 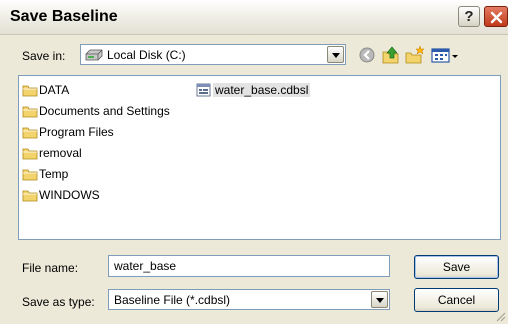 What do you see at coordinates (203, 90) in the screenshot?
I see `baseline-file-icon` at bounding box center [203, 90].